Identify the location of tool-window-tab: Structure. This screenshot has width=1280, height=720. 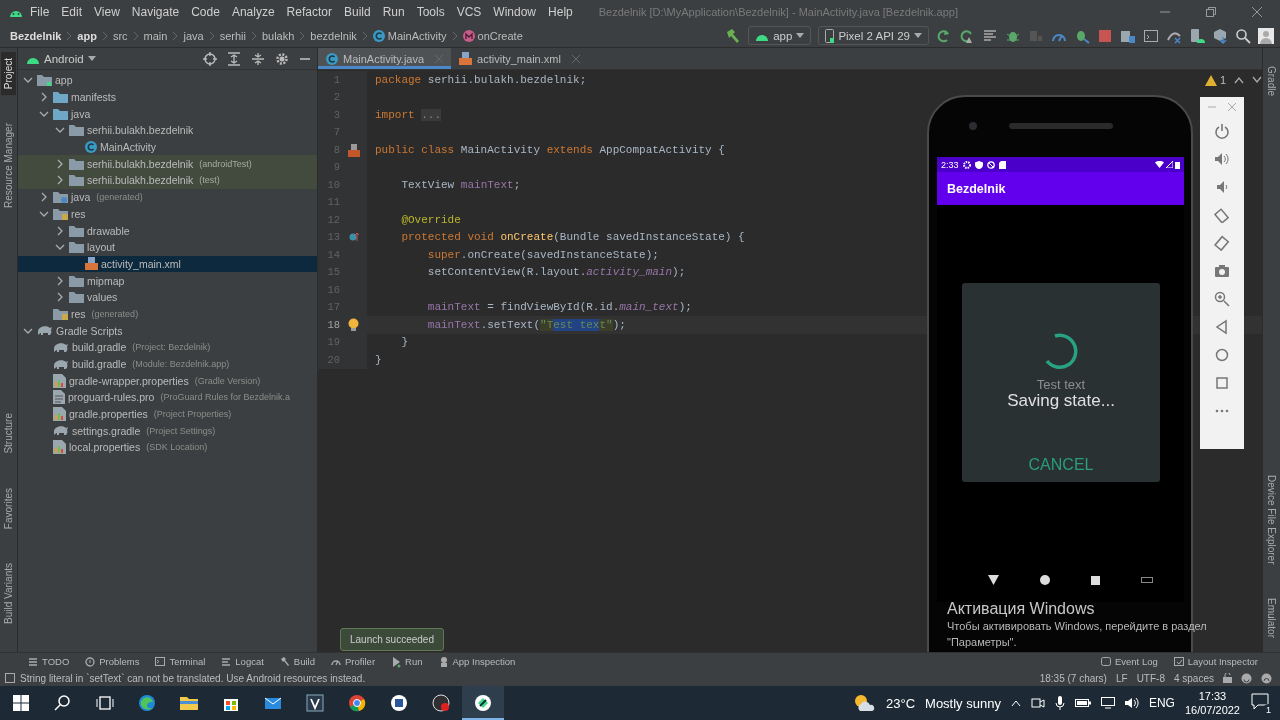
(8, 433).